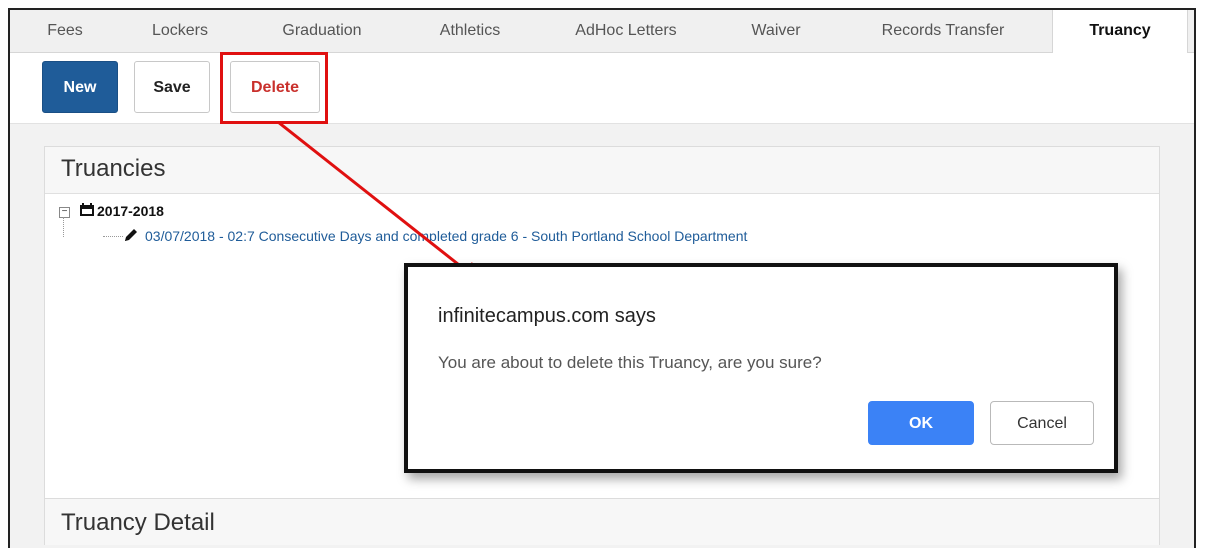 The width and height of the screenshot is (1220, 548). What do you see at coordinates (130, 211) in the screenshot?
I see `tree-year-label: 2017-2018` at bounding box center [130, 211].